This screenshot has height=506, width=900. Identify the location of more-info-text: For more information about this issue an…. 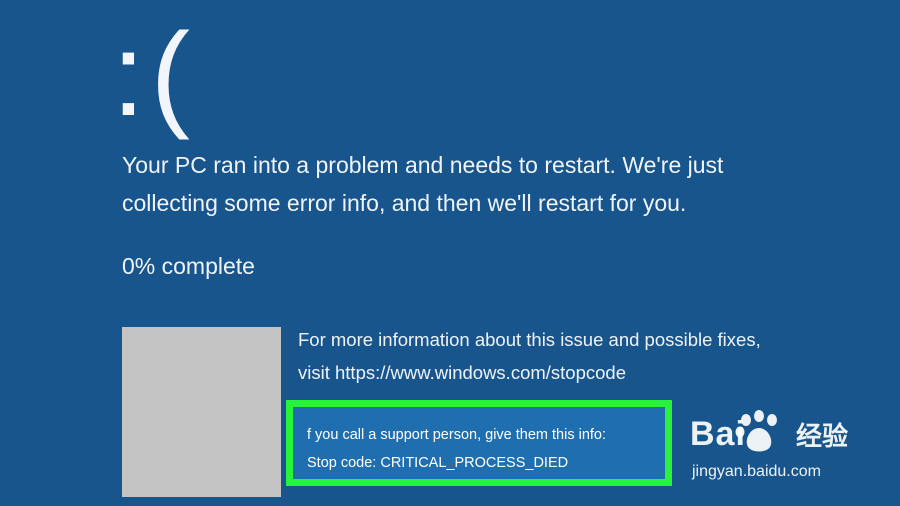
(529, 356).